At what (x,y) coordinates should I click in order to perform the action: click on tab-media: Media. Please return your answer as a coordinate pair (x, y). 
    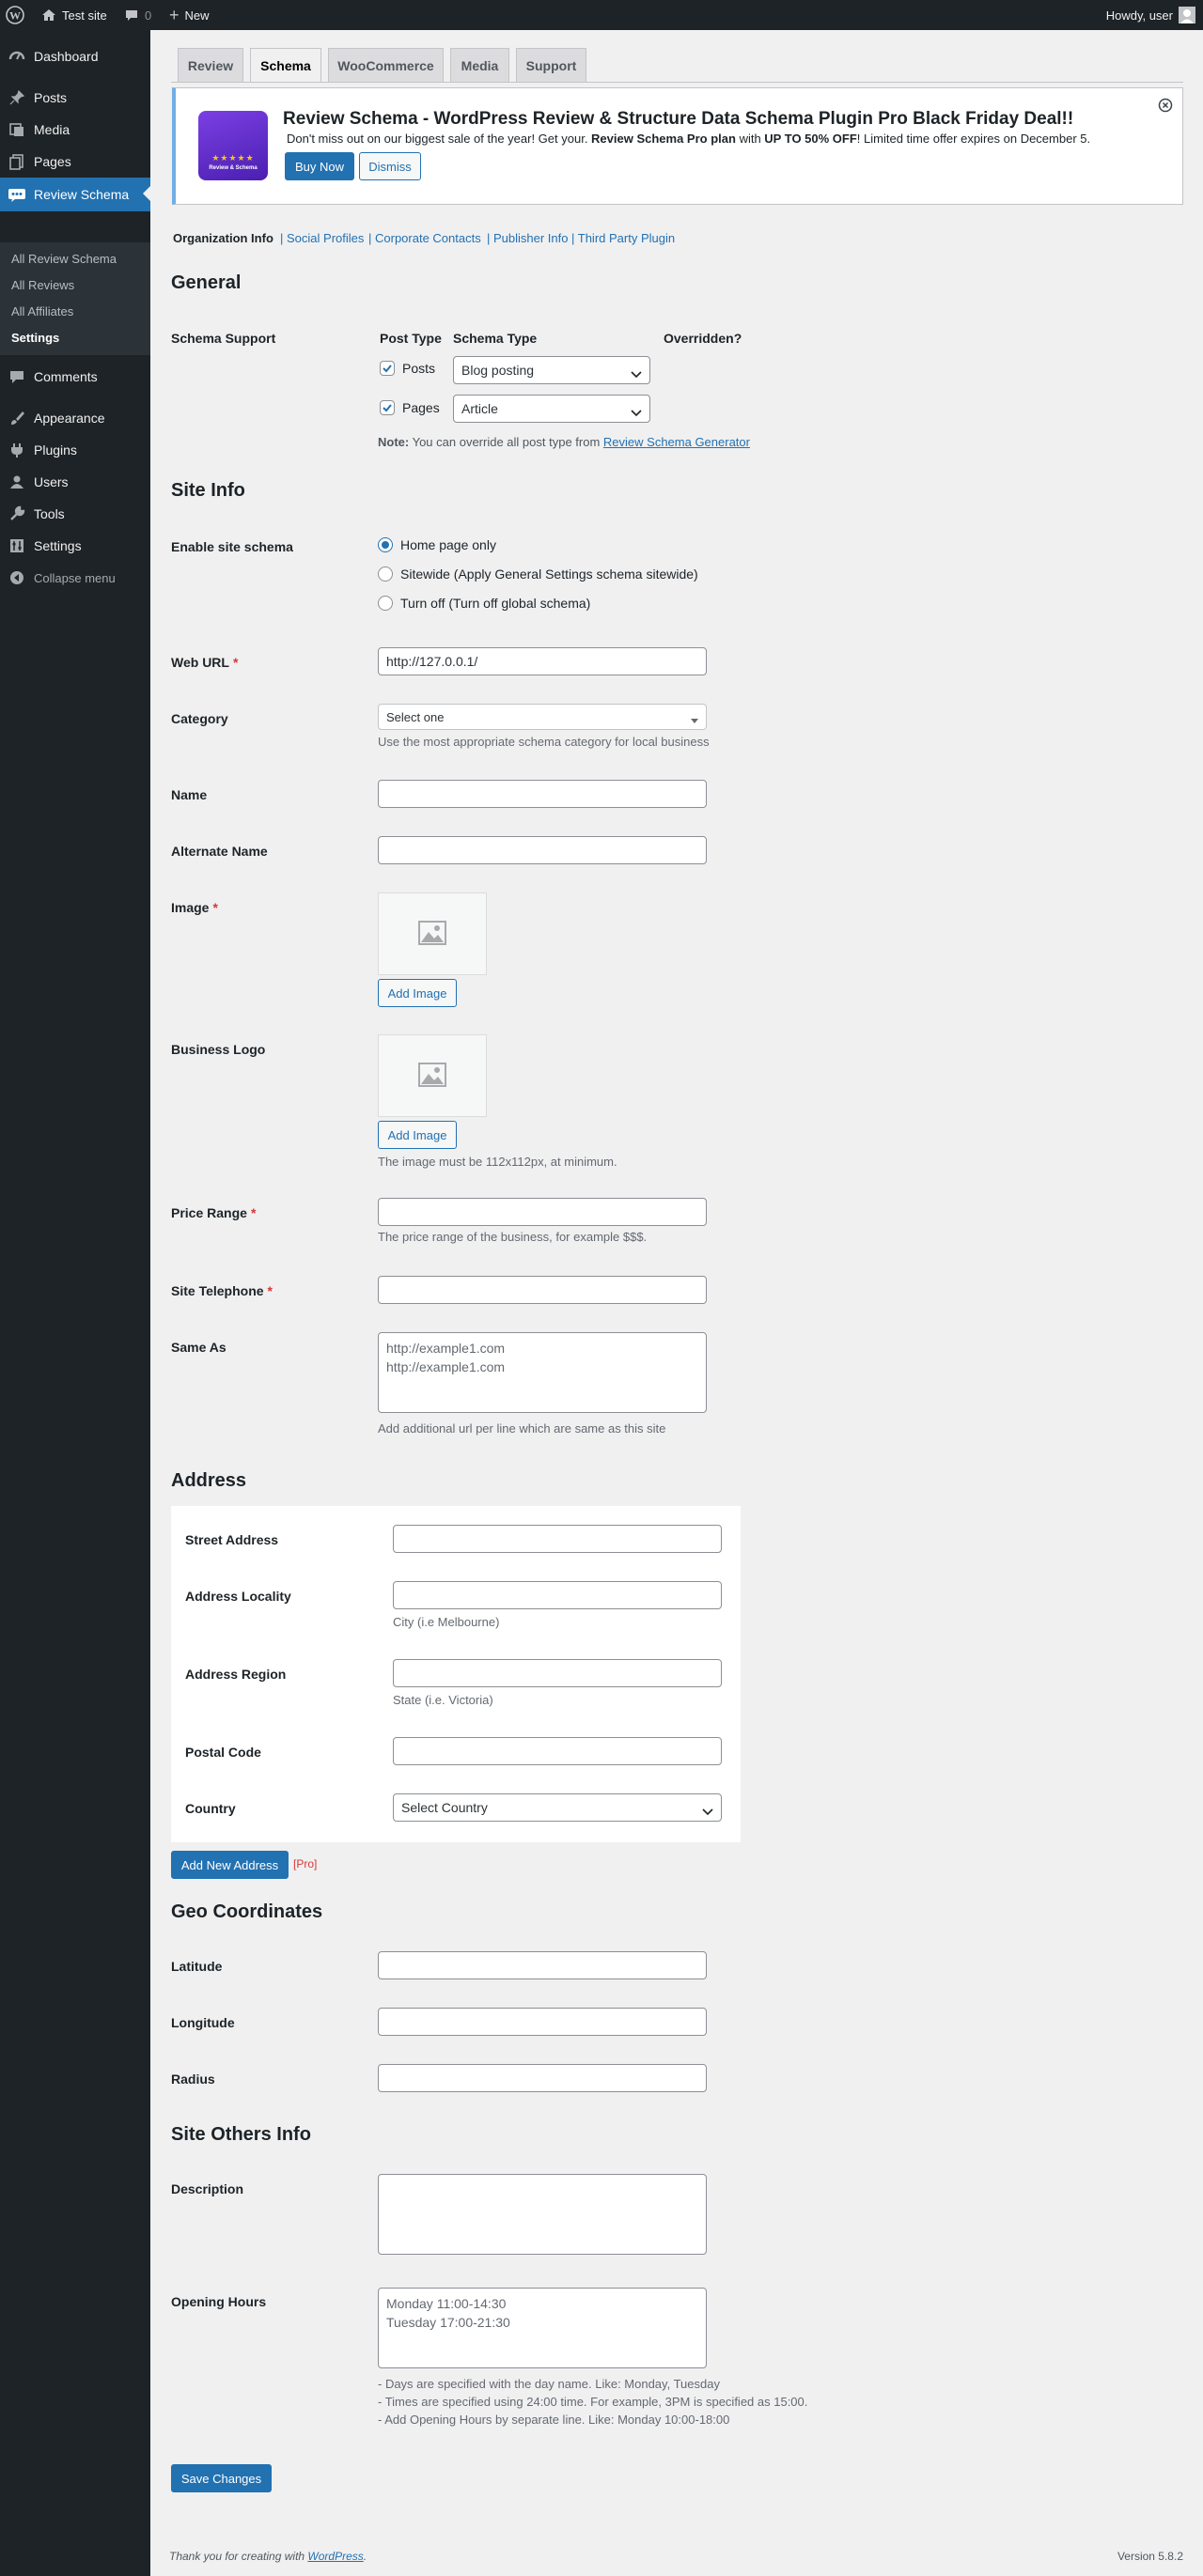
    Looking at the image, I should click on (479, 65).